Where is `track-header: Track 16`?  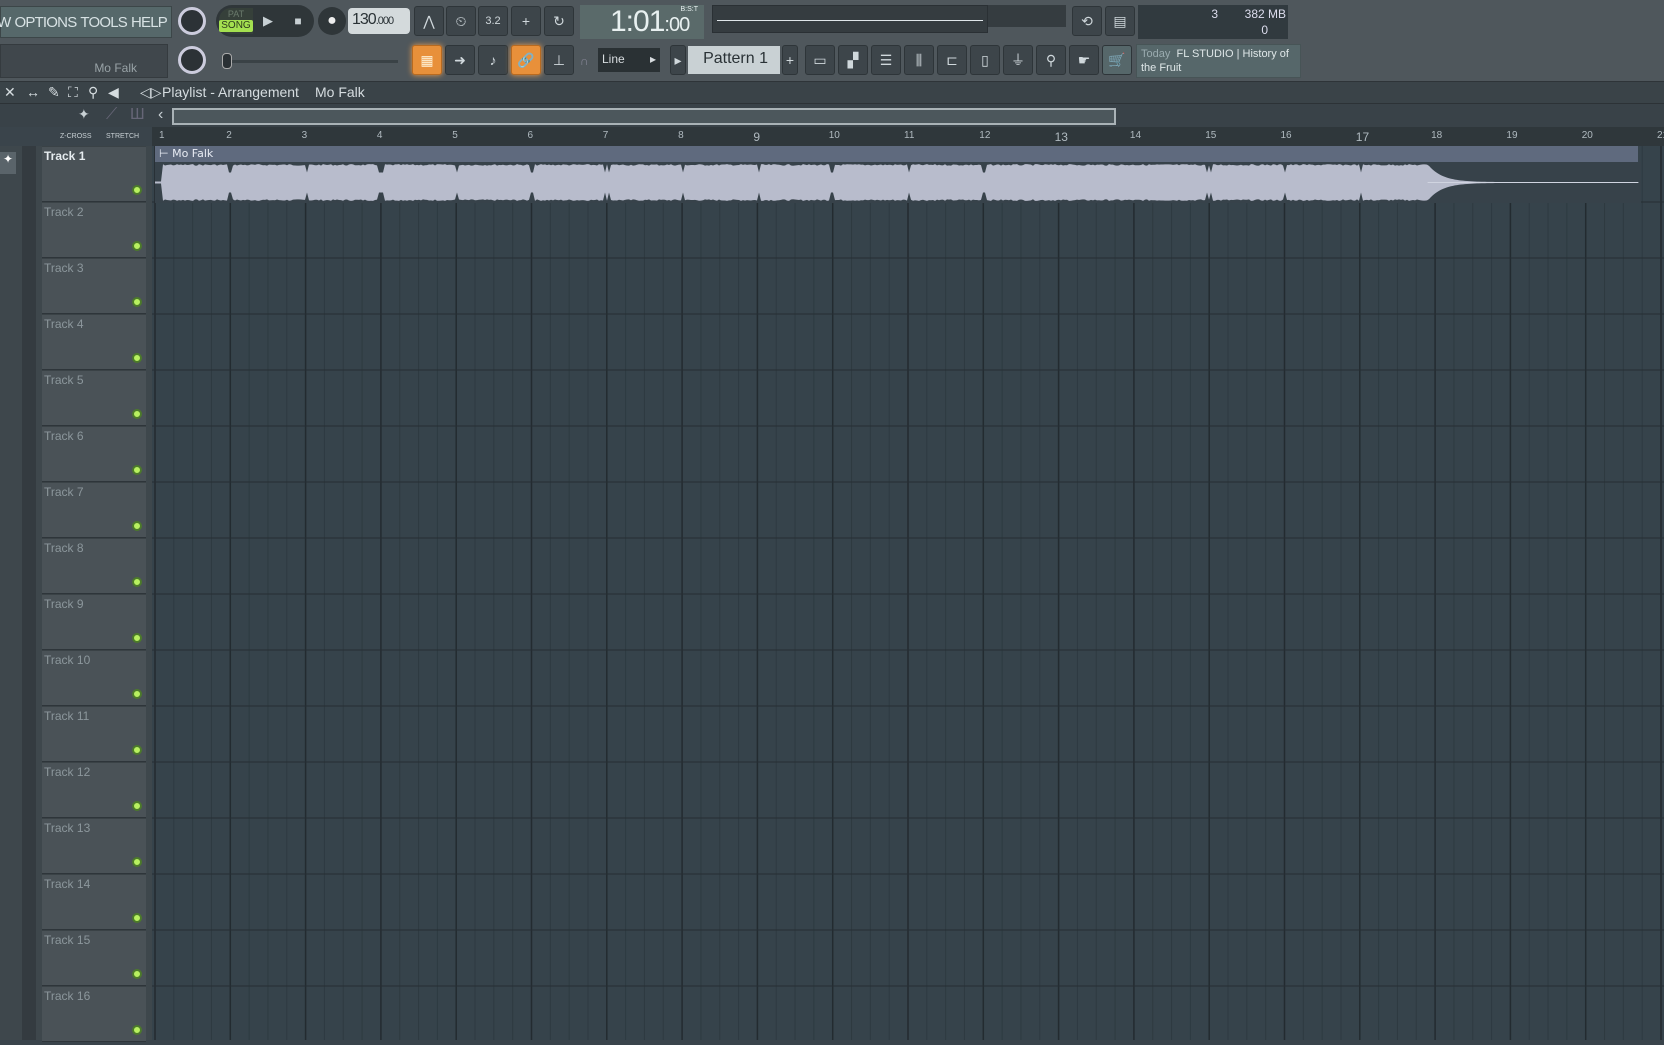 track-header: Track 16 is located at coordinates (94, 1014).